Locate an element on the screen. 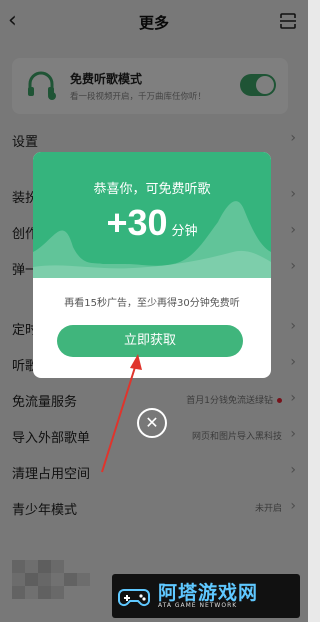 This screenshot has width=320, height=622. close-icon: ✕ is located at coordinates (152, 423).